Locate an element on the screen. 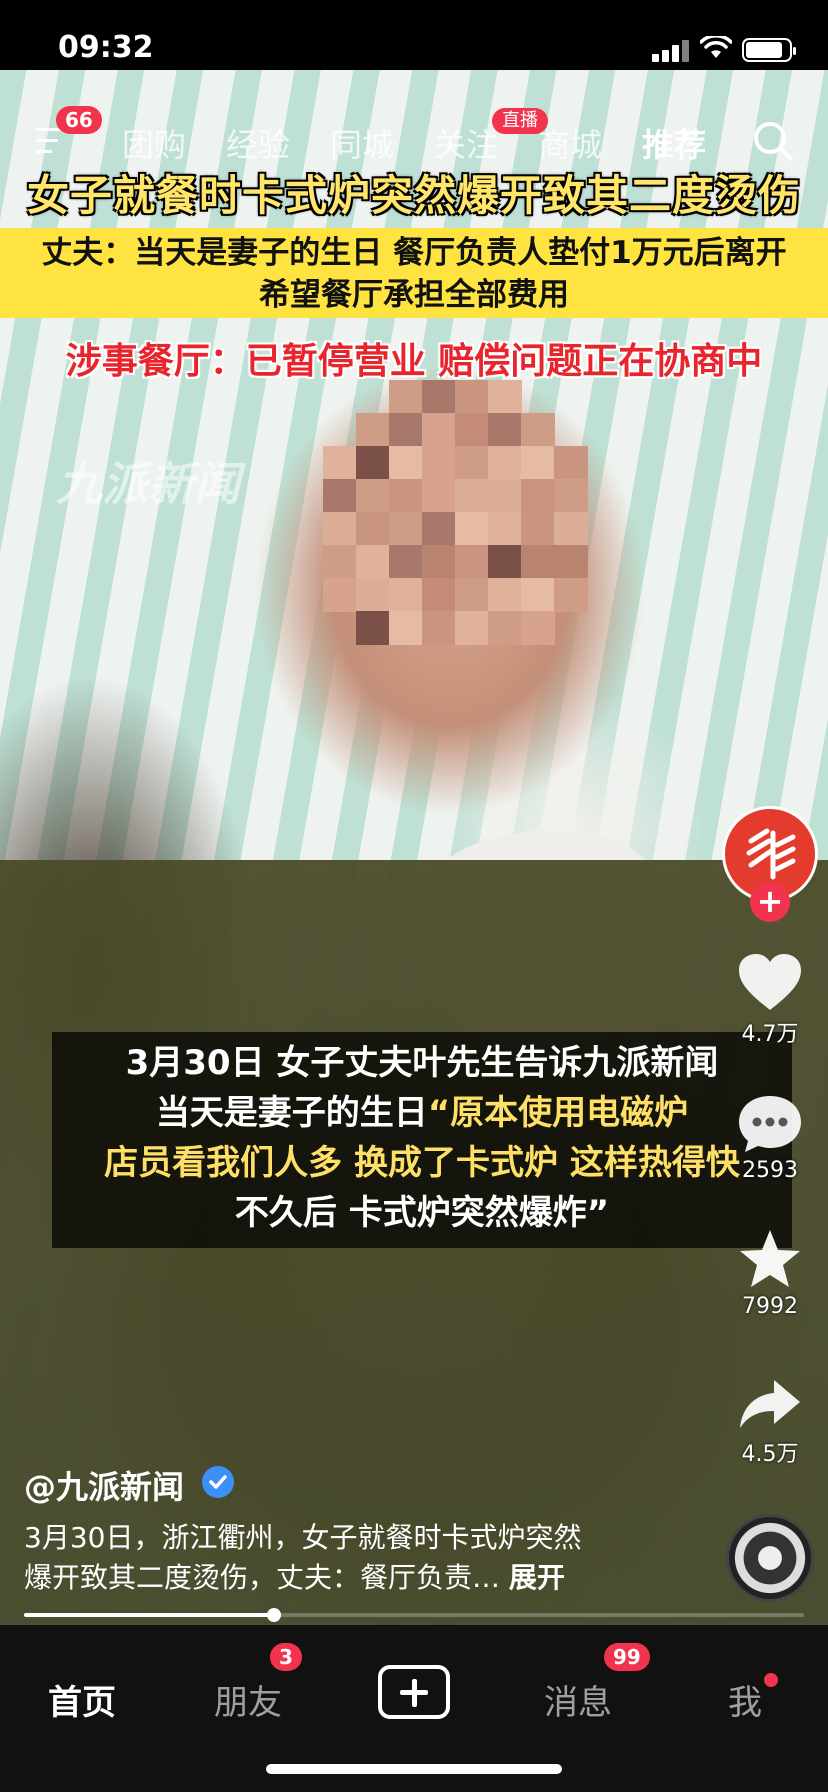 This screenshot has height=1792, width=828. tab-tuijian: 推荐 is located at coordinates (674, 143).